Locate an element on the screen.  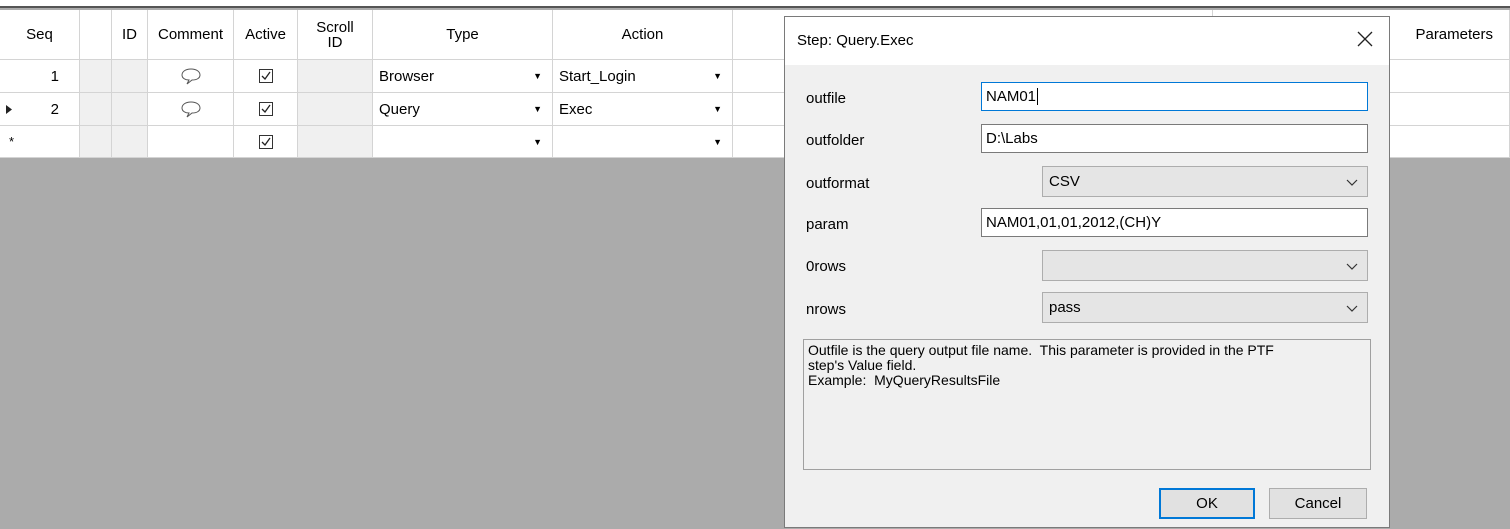
header-active: Active is located at coordinates (266, 35).